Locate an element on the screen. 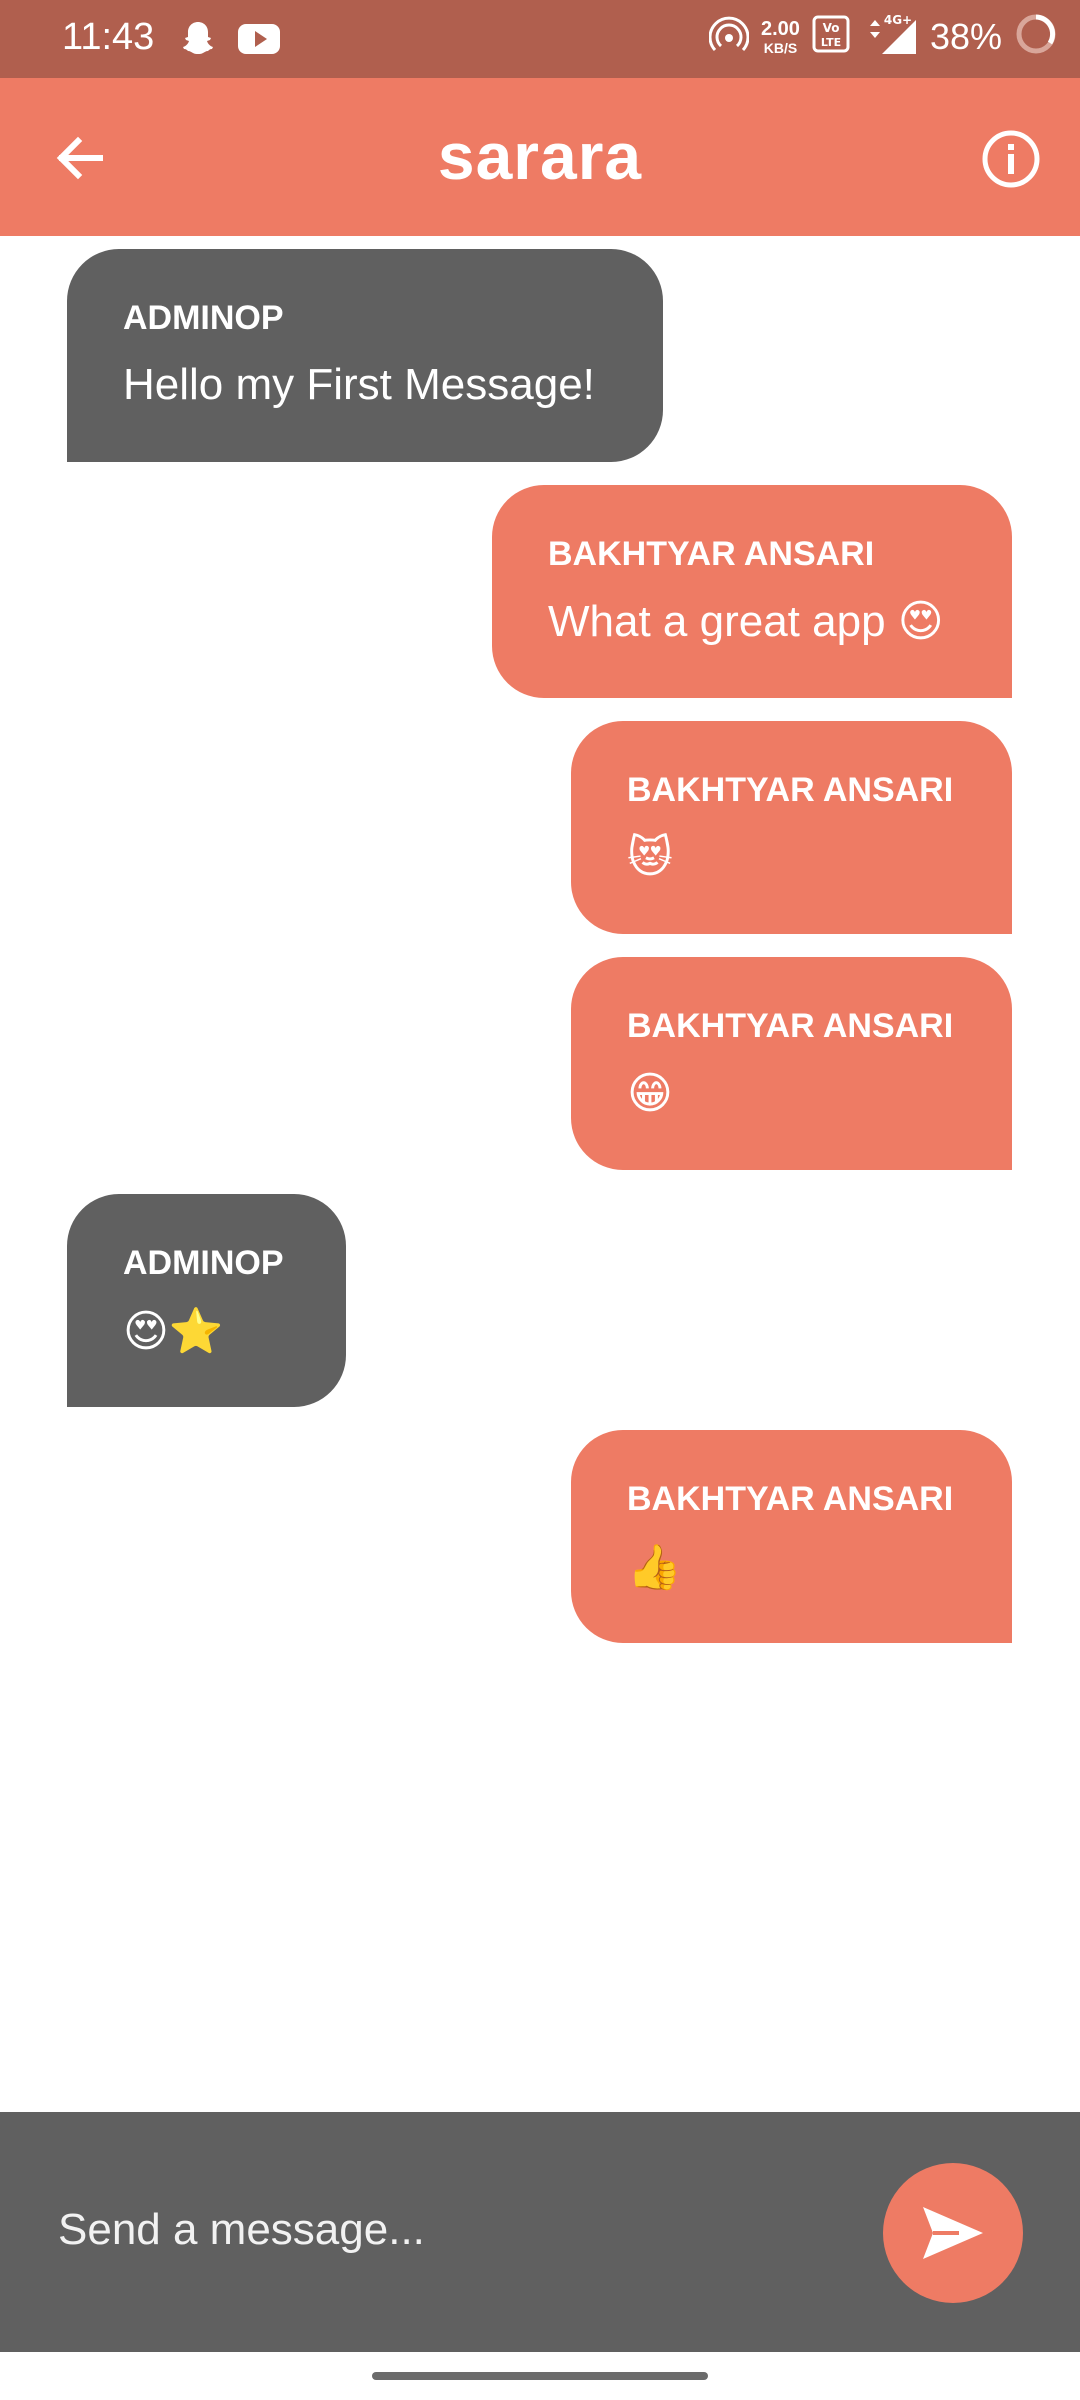 This screenshot has height=2400, width=1080. info-button is located at coordinates (1011, 159).